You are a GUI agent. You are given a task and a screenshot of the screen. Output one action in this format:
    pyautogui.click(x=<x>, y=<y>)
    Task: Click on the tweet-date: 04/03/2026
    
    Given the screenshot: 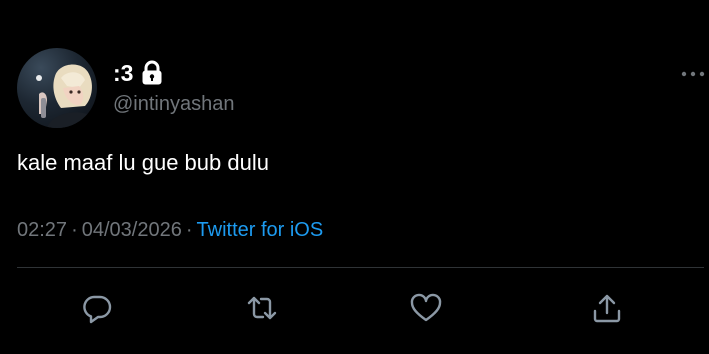 What is the action you would take?
    pyautogui.click(x=132, y=230)
    